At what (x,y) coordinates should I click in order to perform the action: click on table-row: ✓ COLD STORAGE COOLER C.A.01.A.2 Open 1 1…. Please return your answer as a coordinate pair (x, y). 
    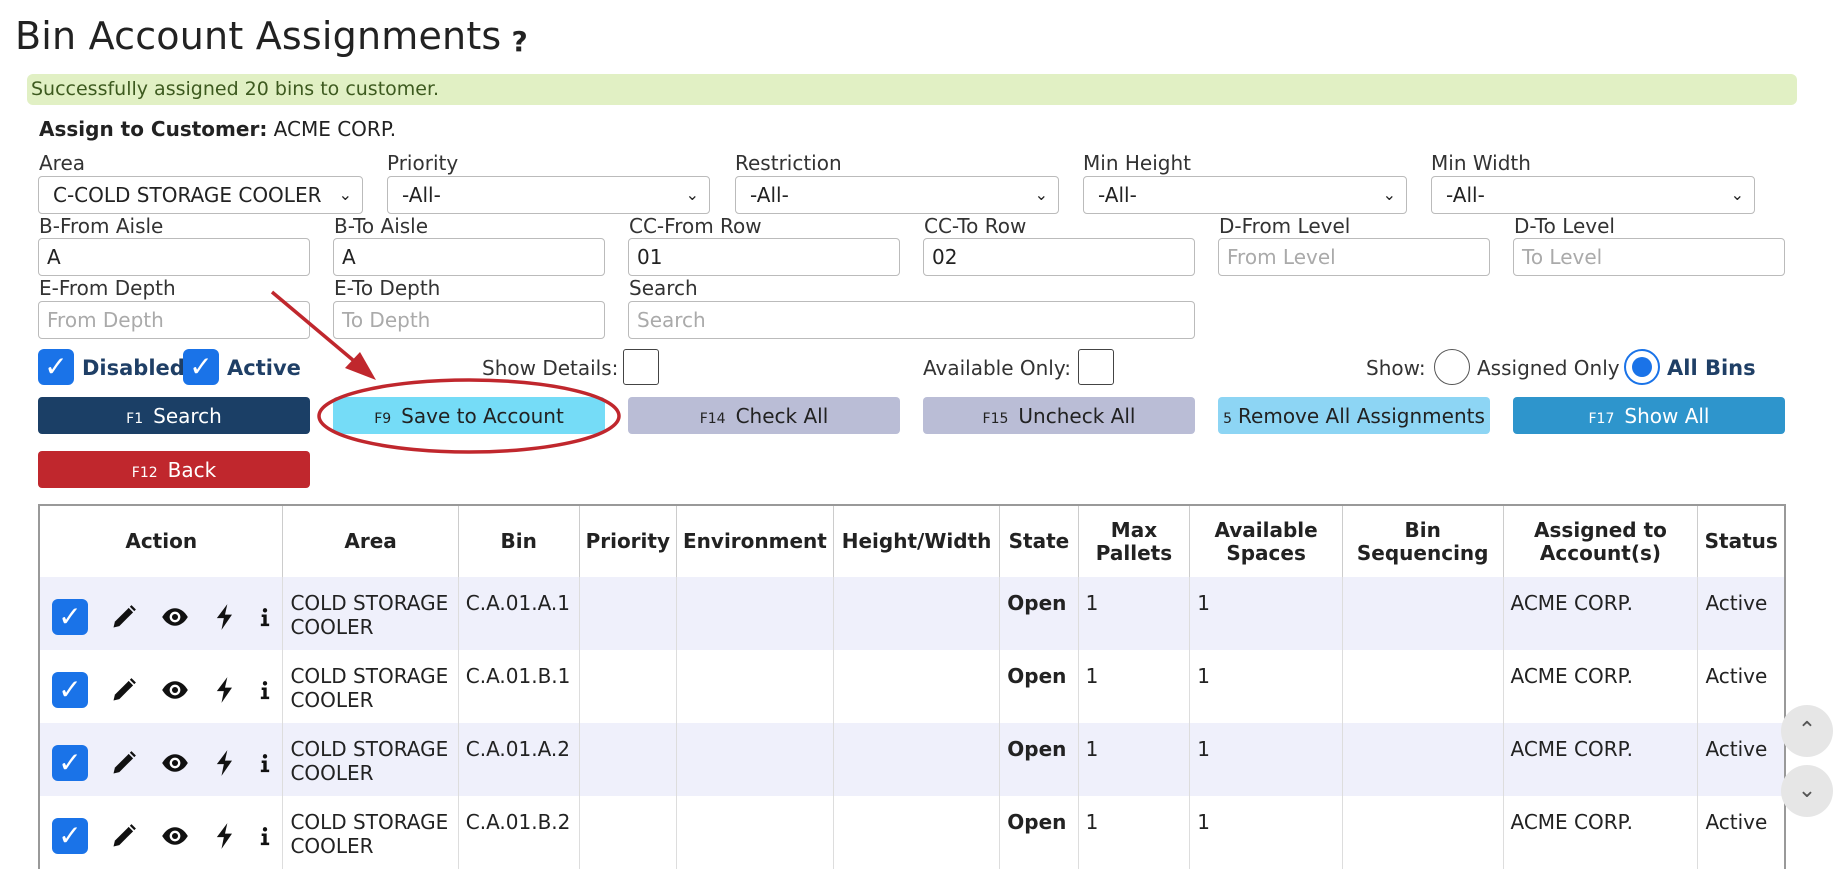
    Looking at the image, I should click on (911, 759).